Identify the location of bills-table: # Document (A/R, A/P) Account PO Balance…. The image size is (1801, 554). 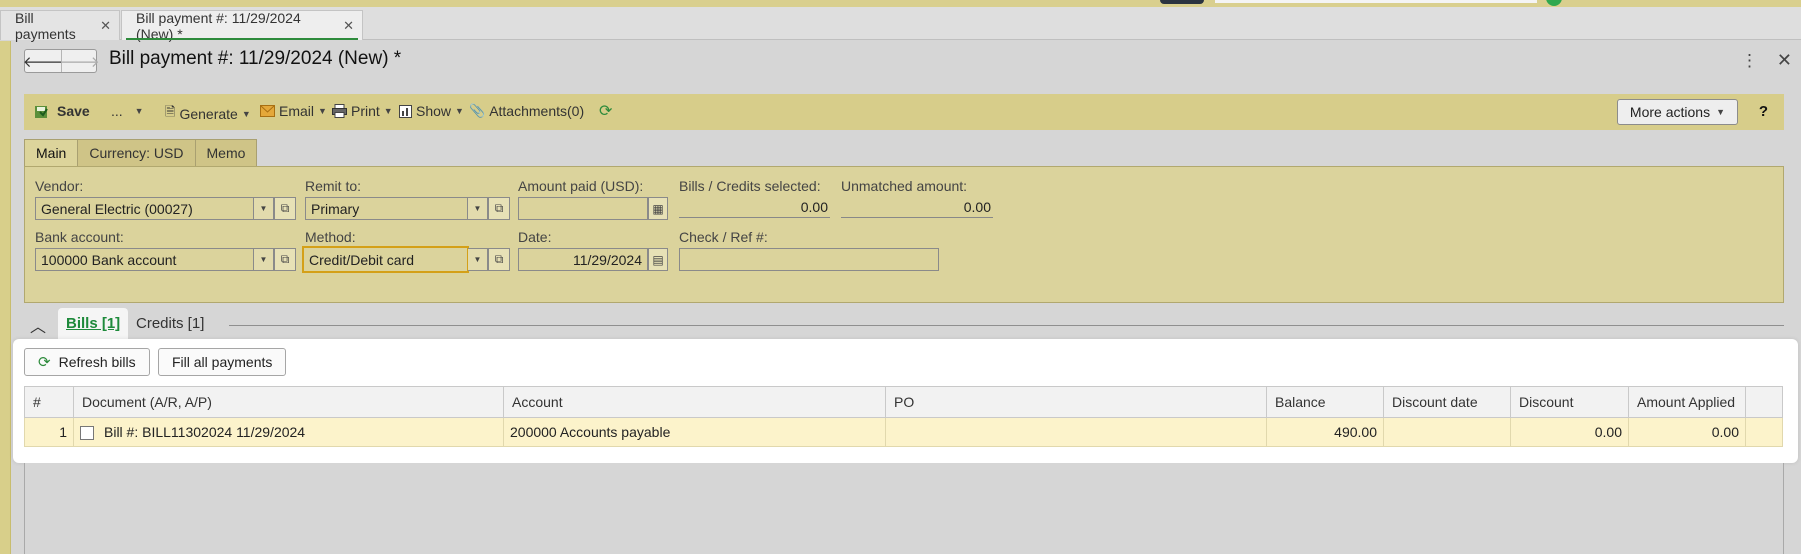
(903, 416).